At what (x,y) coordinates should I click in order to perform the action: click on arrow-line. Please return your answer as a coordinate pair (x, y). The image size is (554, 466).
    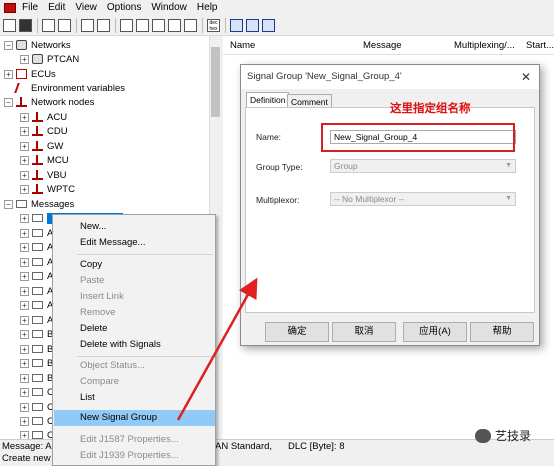
    Looking at the image, I should click on (217, 349).